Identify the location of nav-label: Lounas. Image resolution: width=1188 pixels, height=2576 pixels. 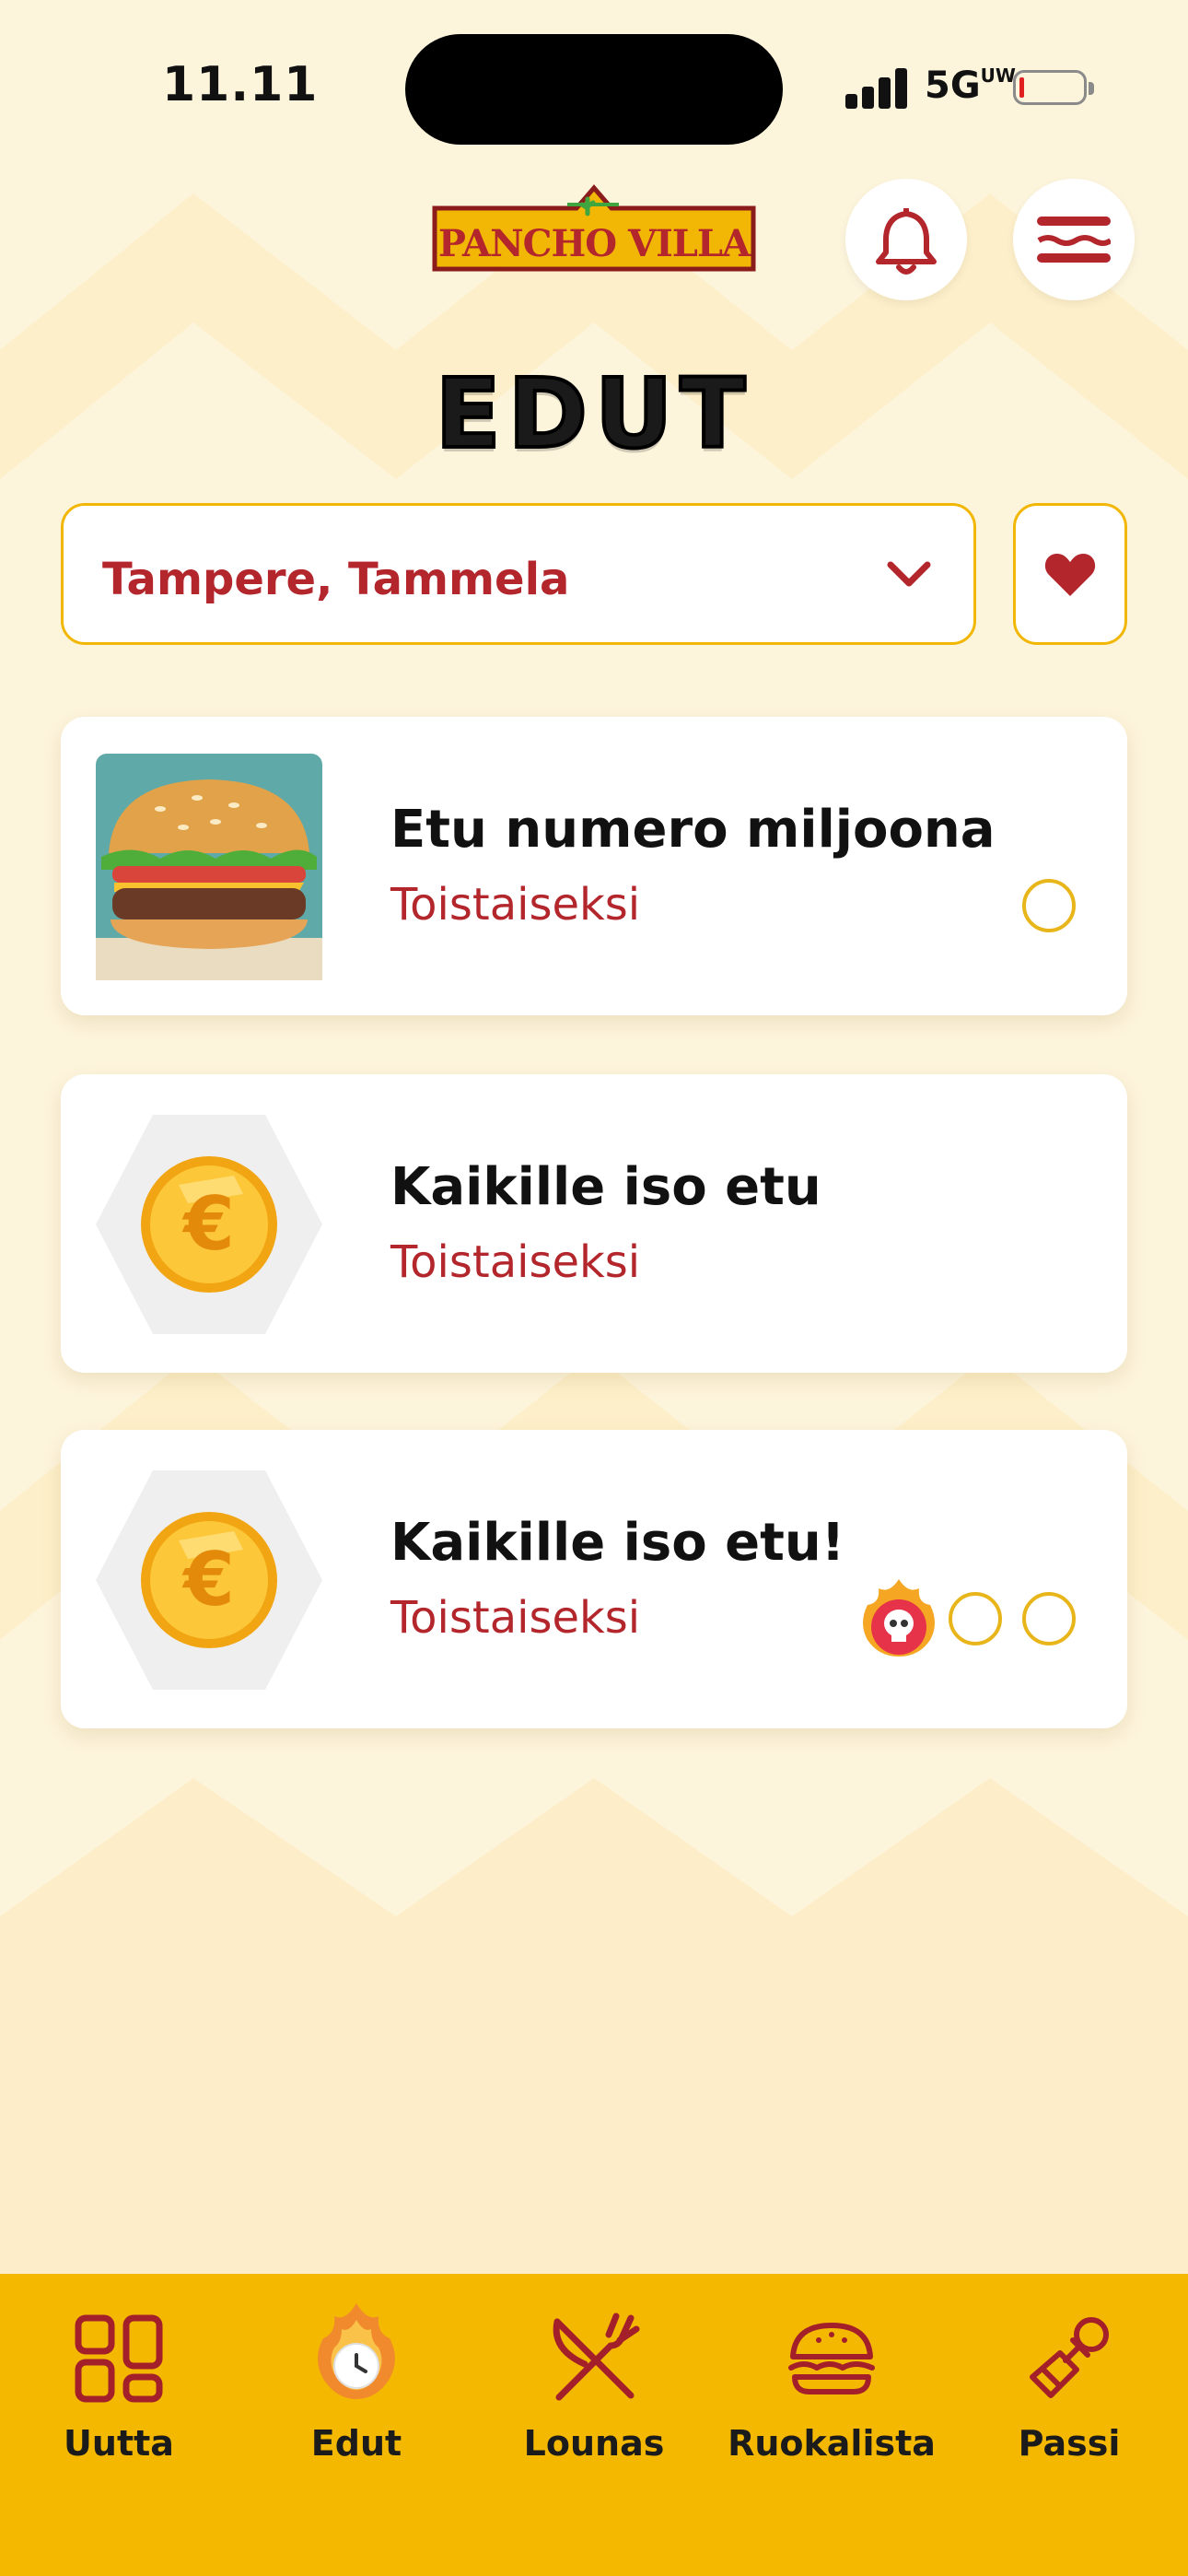
(594, 2443).